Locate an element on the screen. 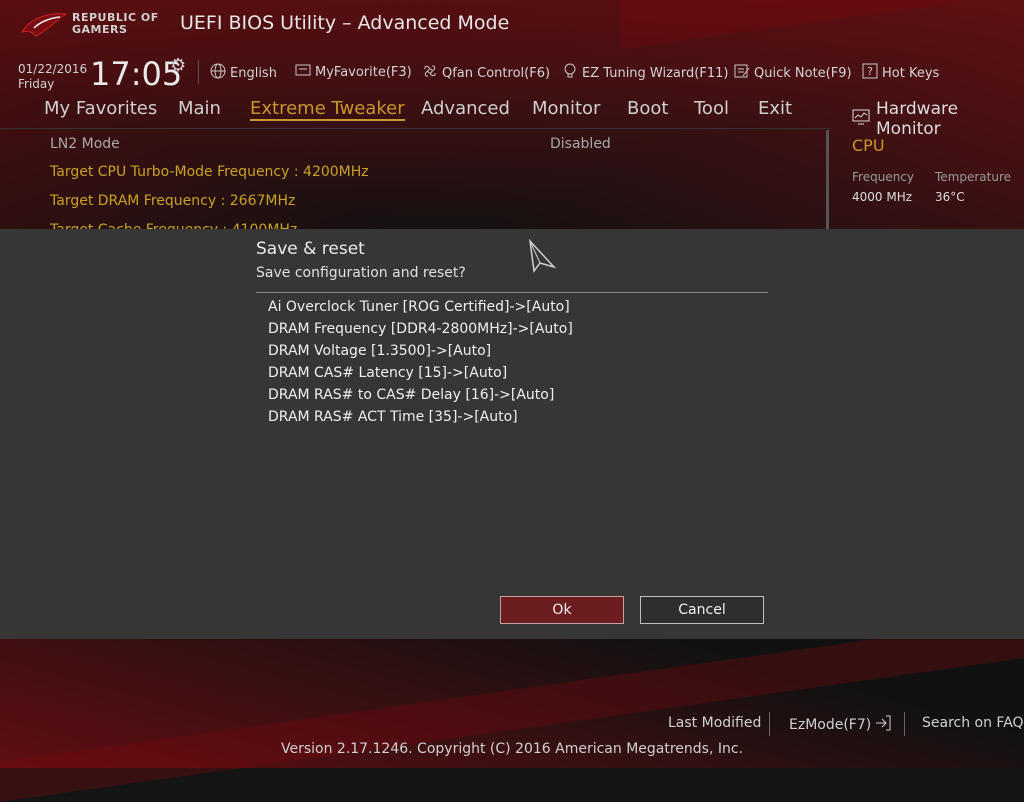  quick-note-button: Quick Note(F9) is located at coordinates (793, 73).